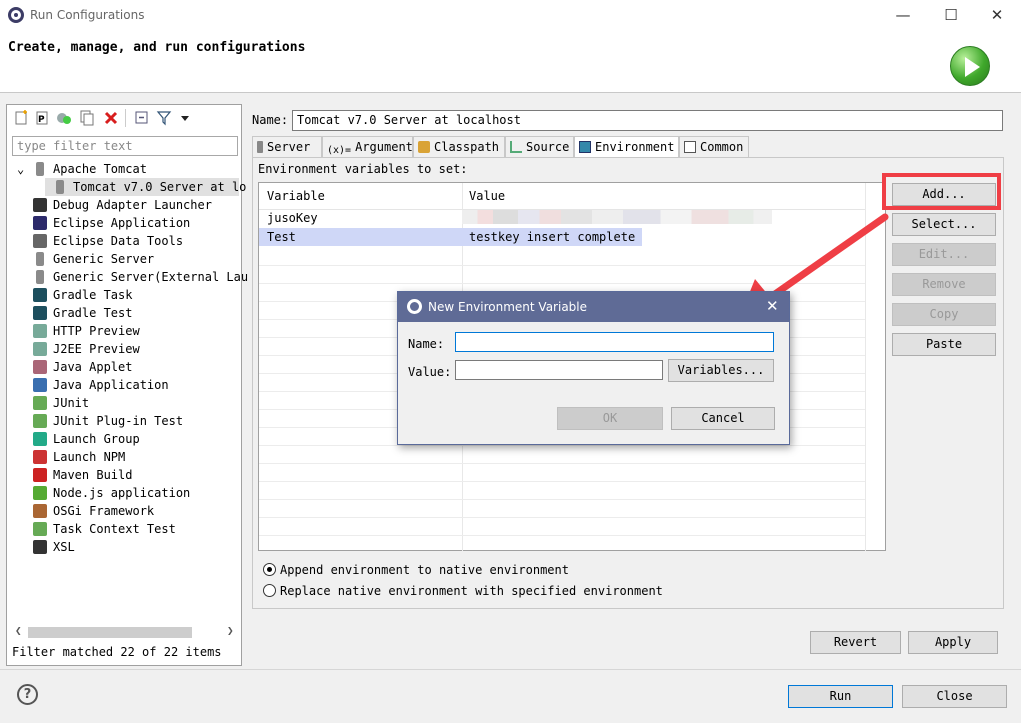  I want to click on tree-item-label: Eclipse Application, so click(122, 223).